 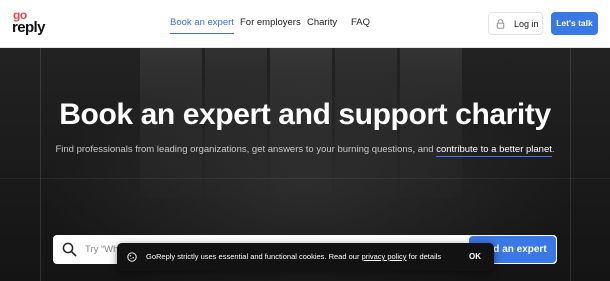 I want to click on nav-book-an-expert: Book an expert, so click(x=202, y=25).